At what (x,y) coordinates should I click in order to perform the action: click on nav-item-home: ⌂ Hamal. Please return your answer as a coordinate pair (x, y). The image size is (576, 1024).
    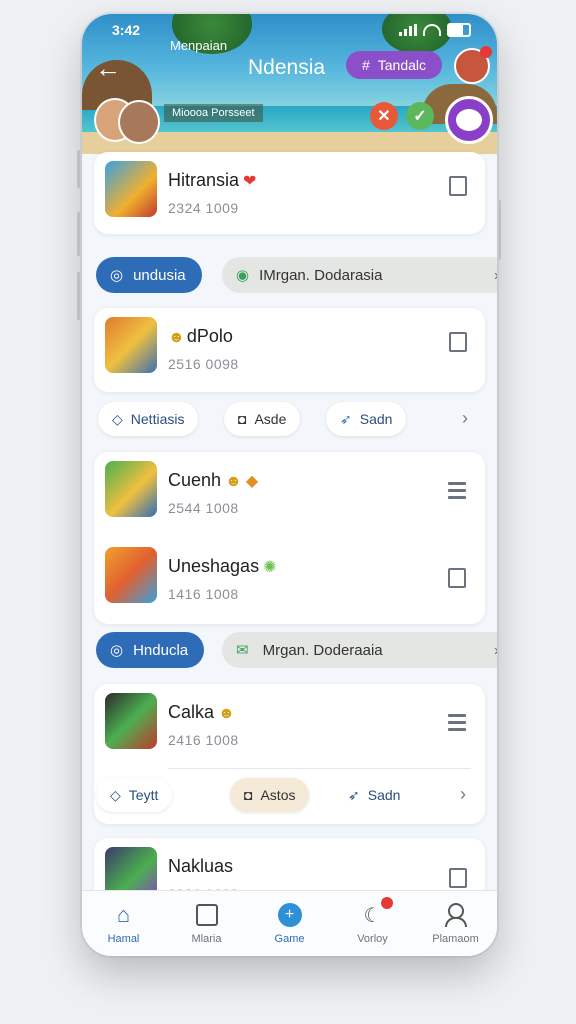
    Looking at the image, I should click on (123, 923).